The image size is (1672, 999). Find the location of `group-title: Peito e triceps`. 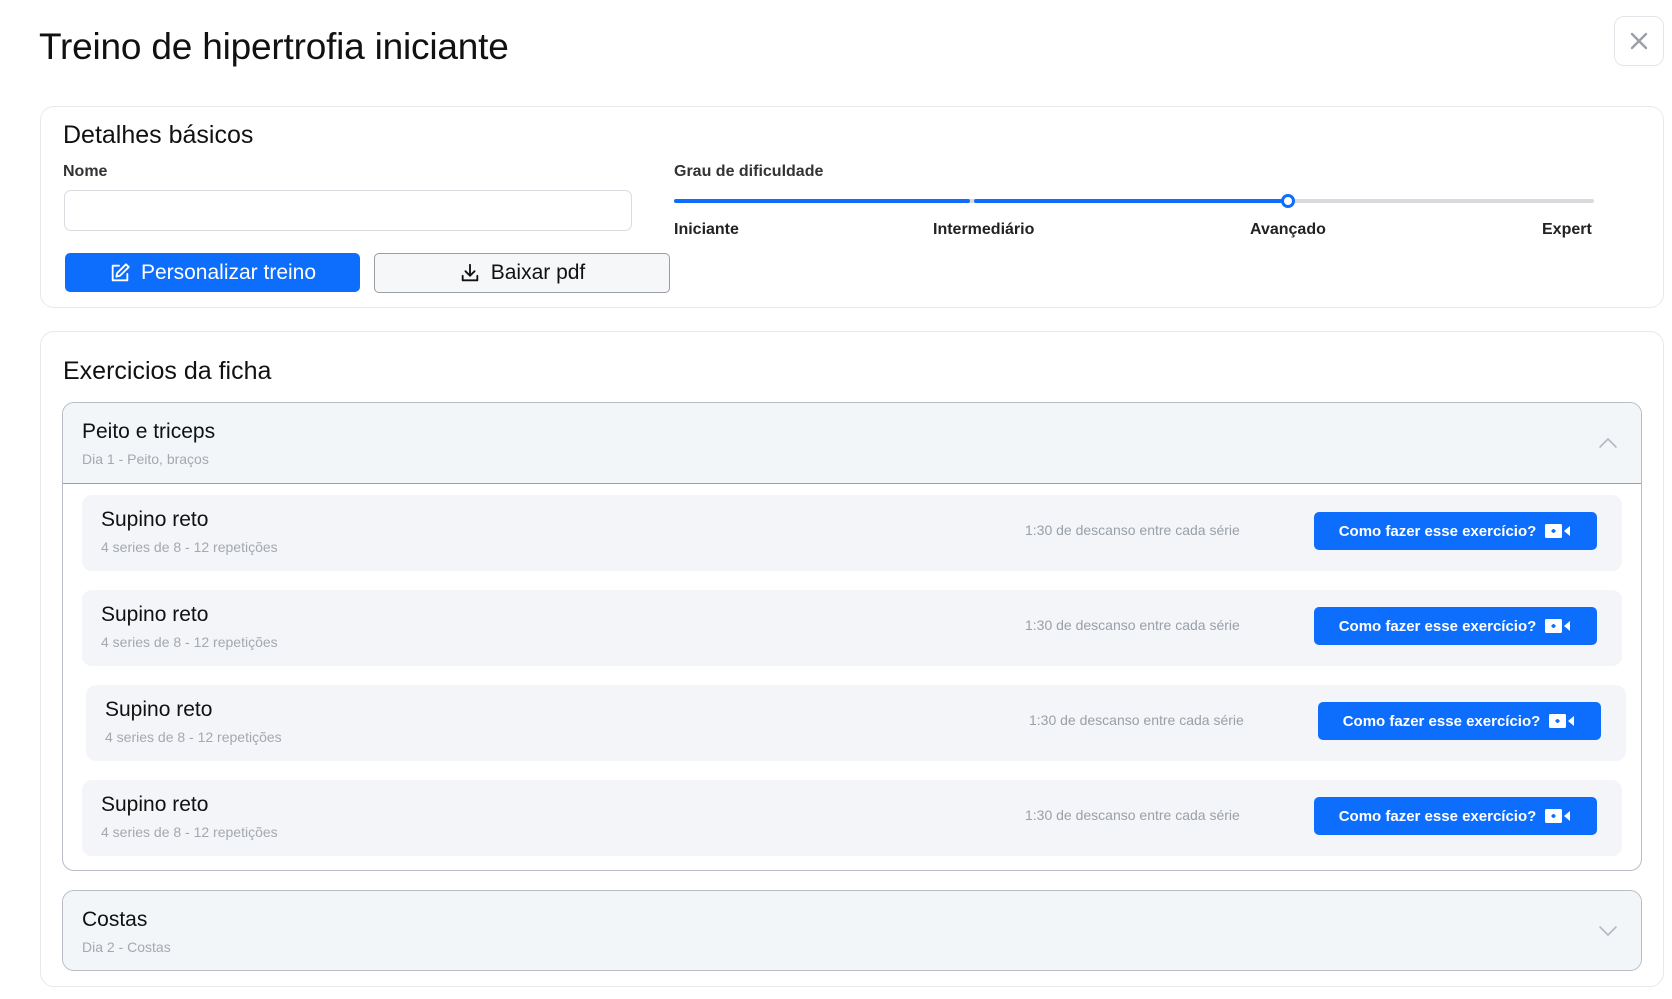

group-title: Peito e triceps is located at coordinates (149, 431).